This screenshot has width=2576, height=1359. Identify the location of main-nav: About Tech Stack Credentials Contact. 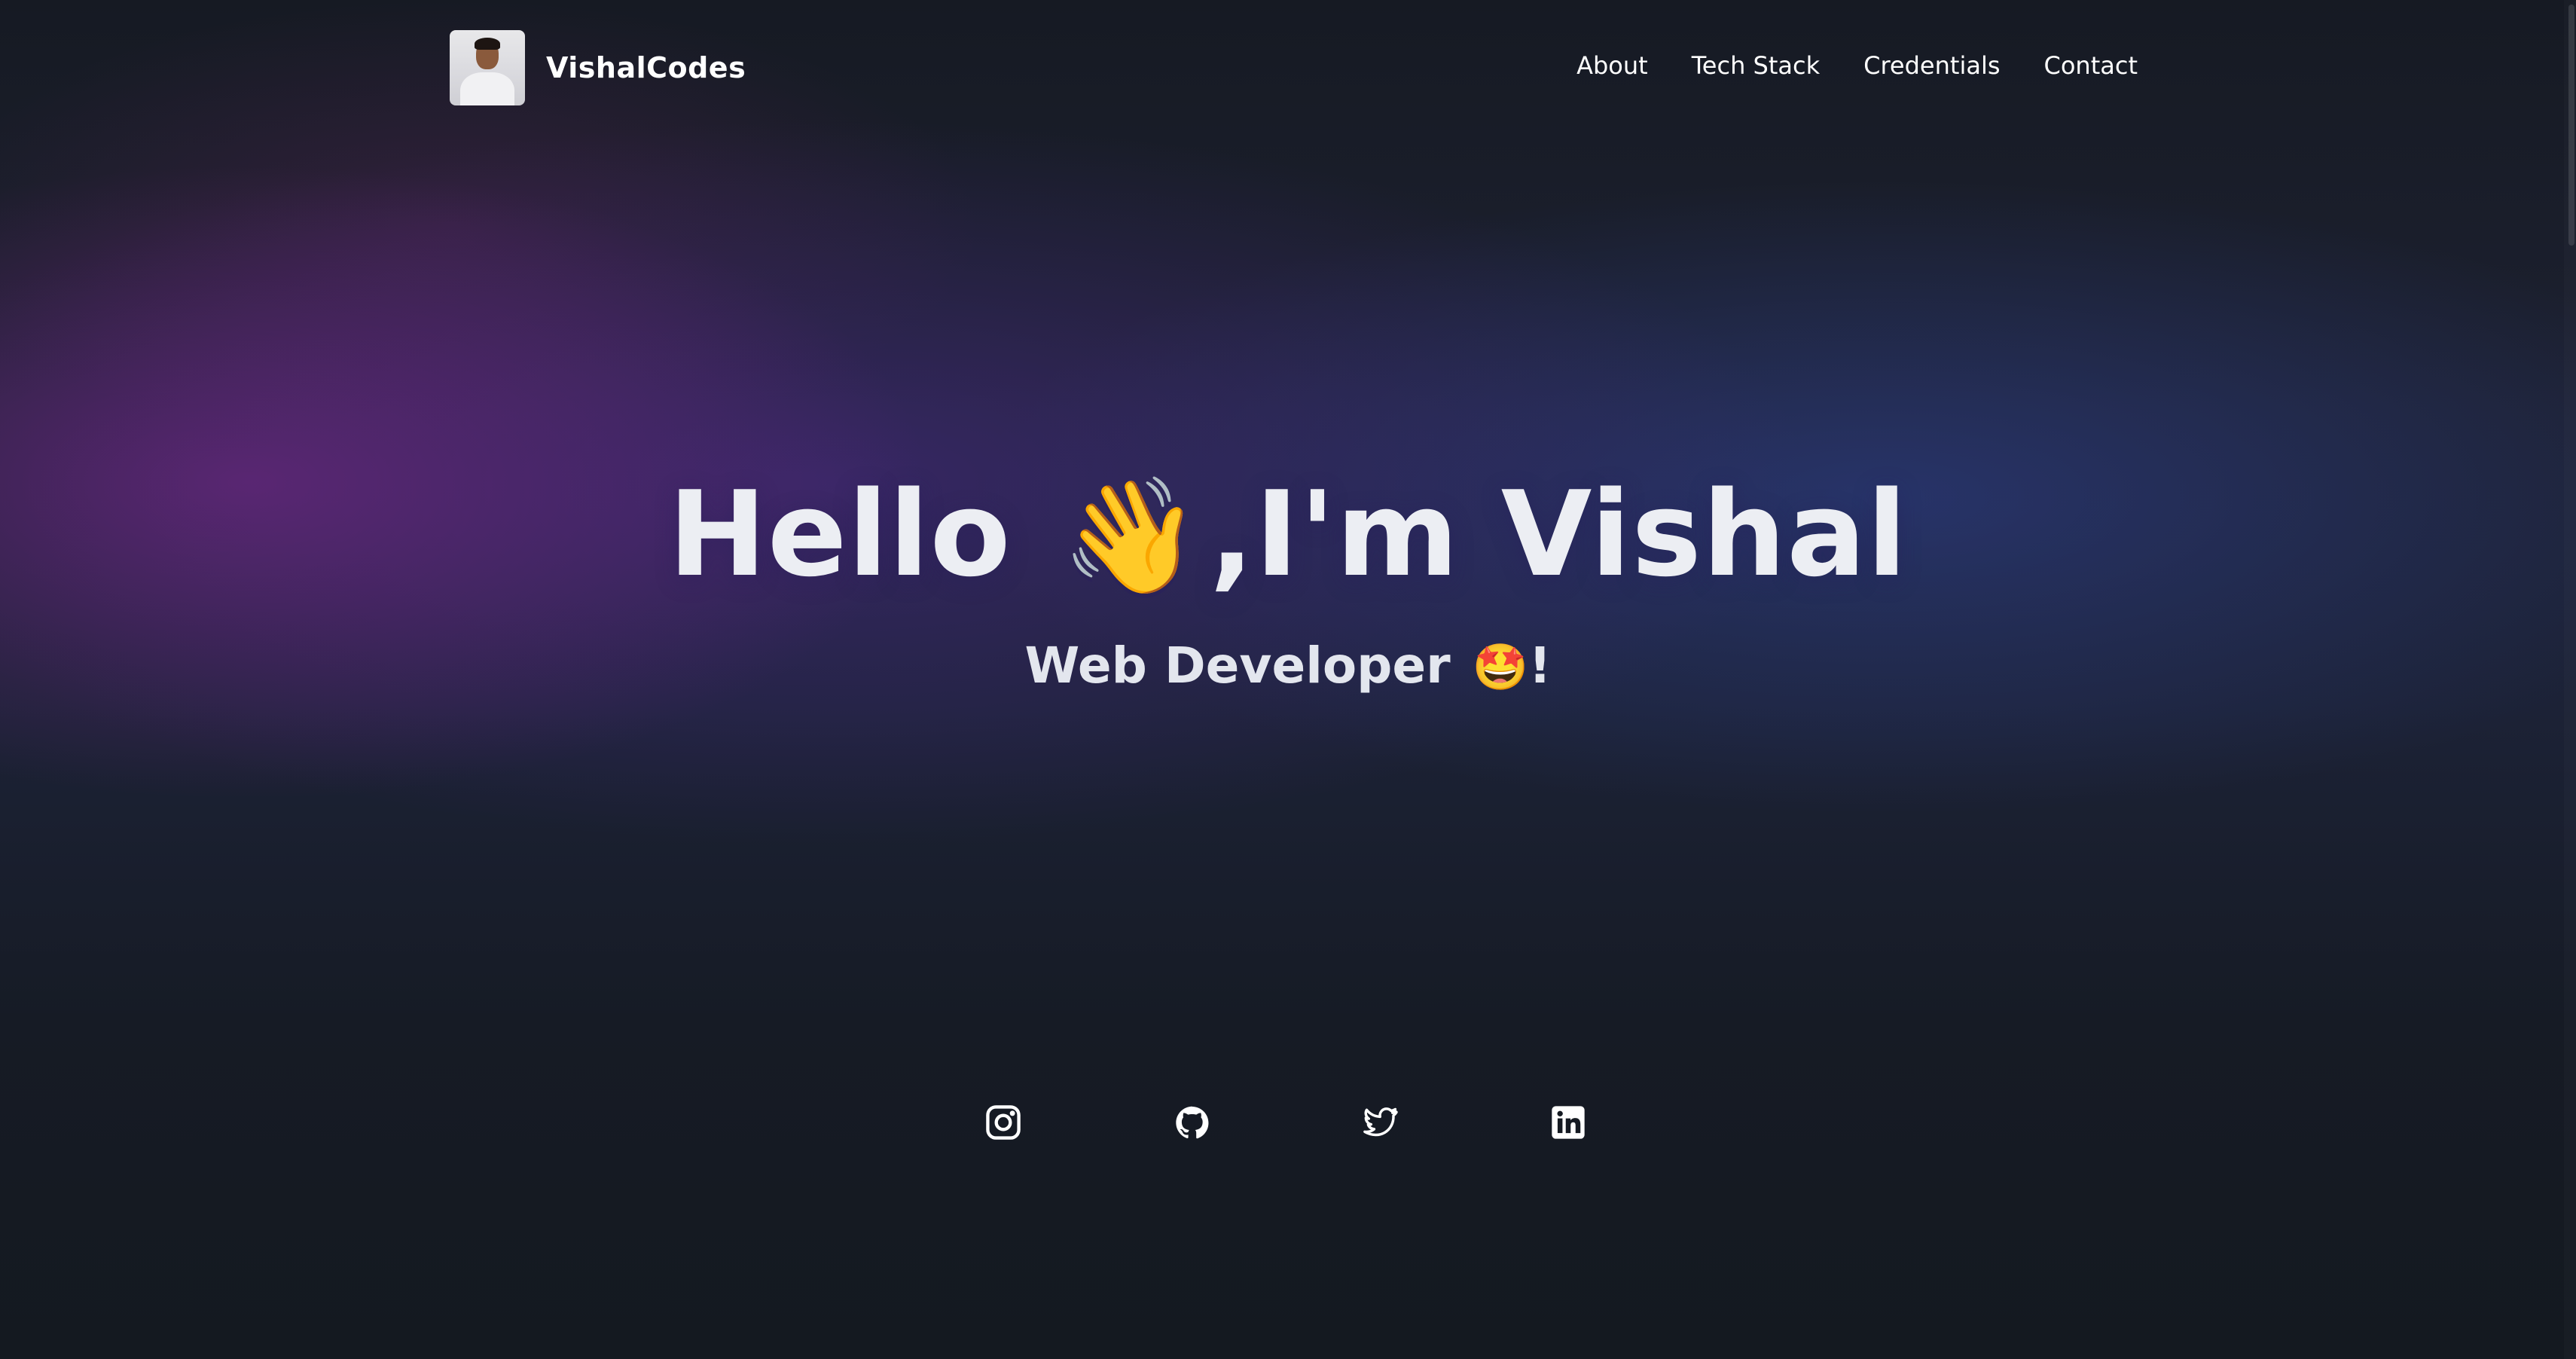
(1857, 65).